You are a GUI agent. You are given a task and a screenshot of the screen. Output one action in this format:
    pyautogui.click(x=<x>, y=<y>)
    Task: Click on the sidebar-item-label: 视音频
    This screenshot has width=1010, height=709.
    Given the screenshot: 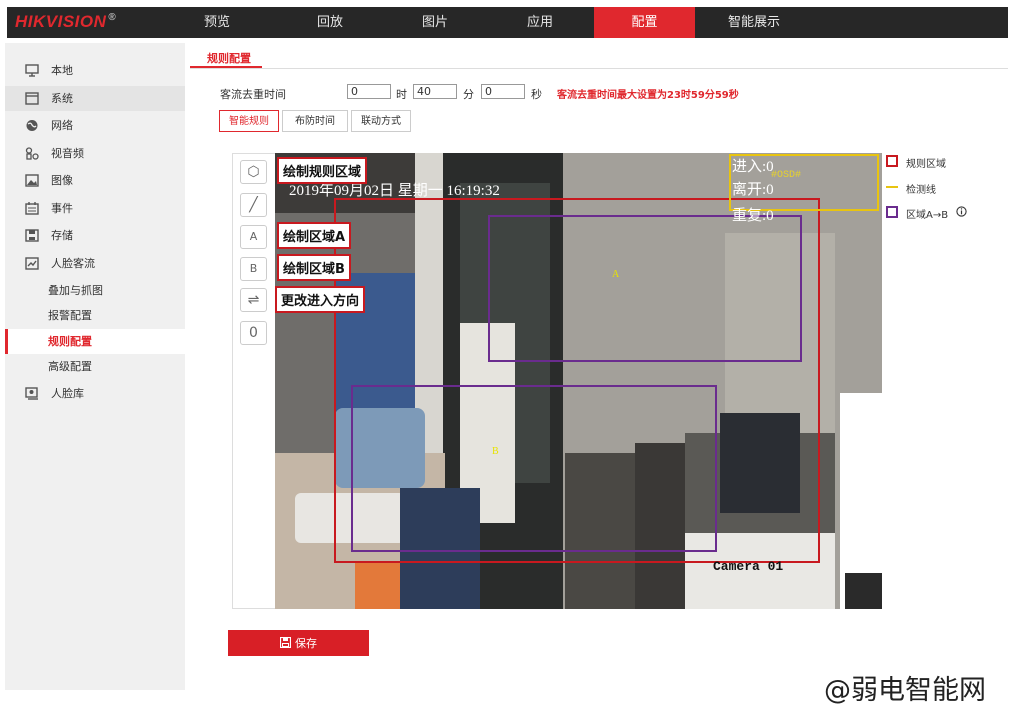 What is the action you would take?
    pyautogui.click(x=67, y=153)
    